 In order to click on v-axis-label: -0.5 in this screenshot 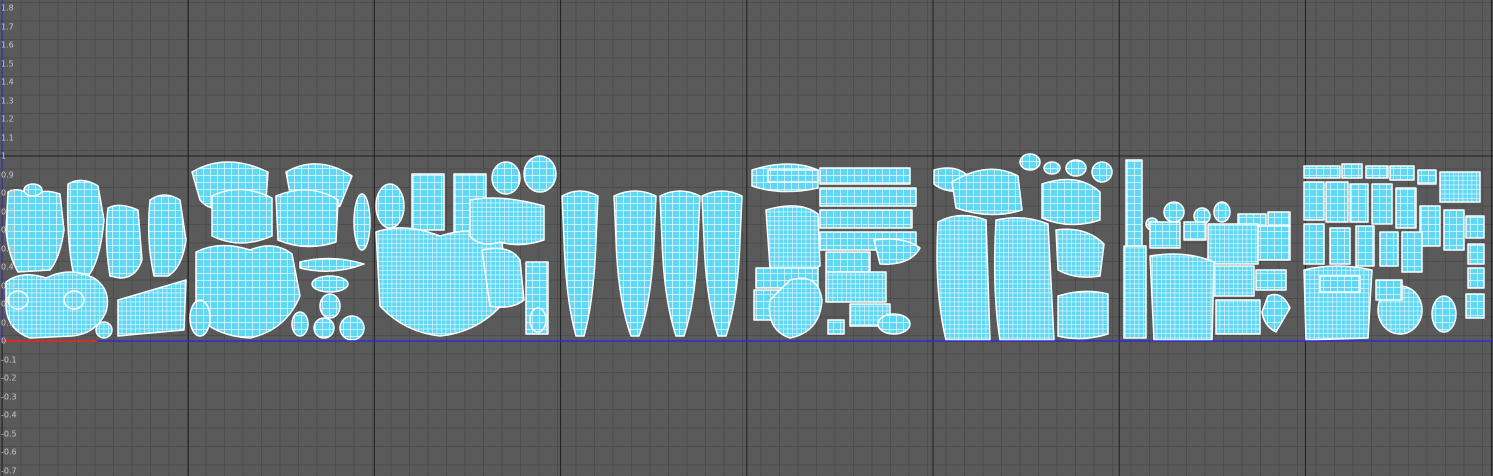, I will do `click(9, 433)`.